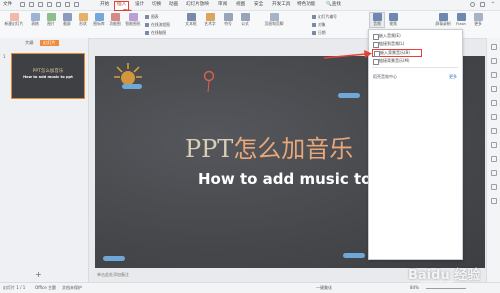 Image resolution: width=500 pixels, height=293 pixels. I want to click on new-slide-button: 新建幻灯片, so click(14, 20).